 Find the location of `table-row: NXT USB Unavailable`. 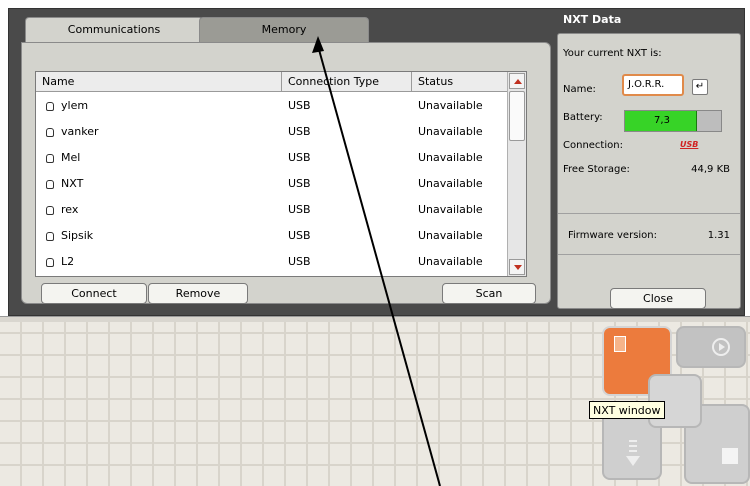

table-row: NXT USB Unavailable is located at coordinates (272, 184).